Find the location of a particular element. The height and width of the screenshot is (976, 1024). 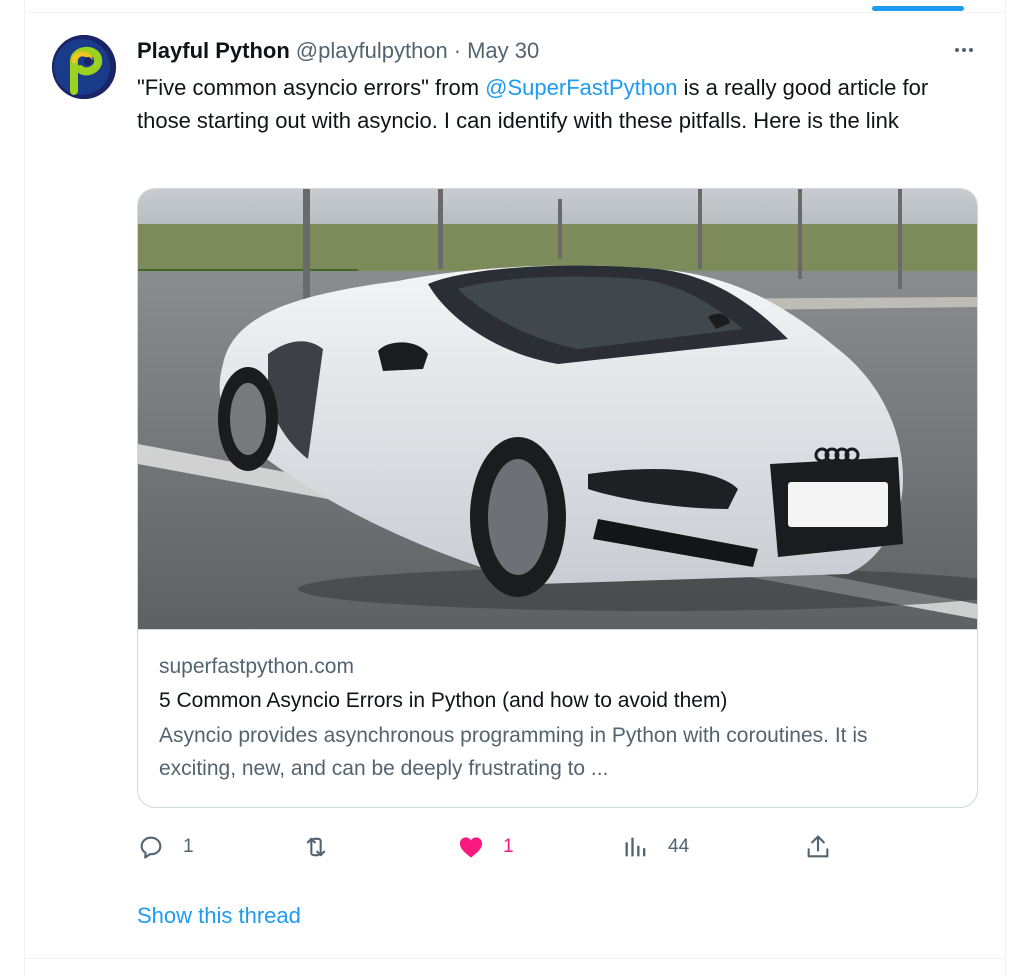

share-button is located at coordinates (818, 847).